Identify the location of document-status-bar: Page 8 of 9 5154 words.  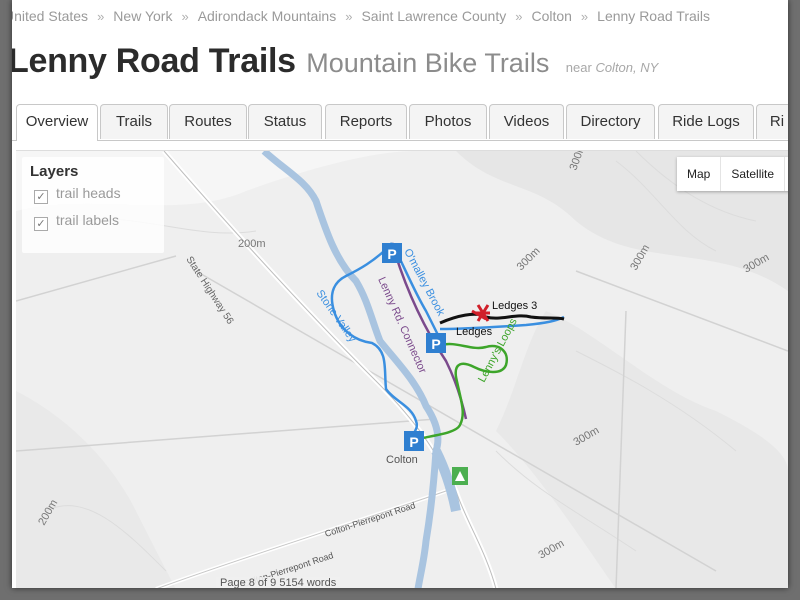
(278, 582).